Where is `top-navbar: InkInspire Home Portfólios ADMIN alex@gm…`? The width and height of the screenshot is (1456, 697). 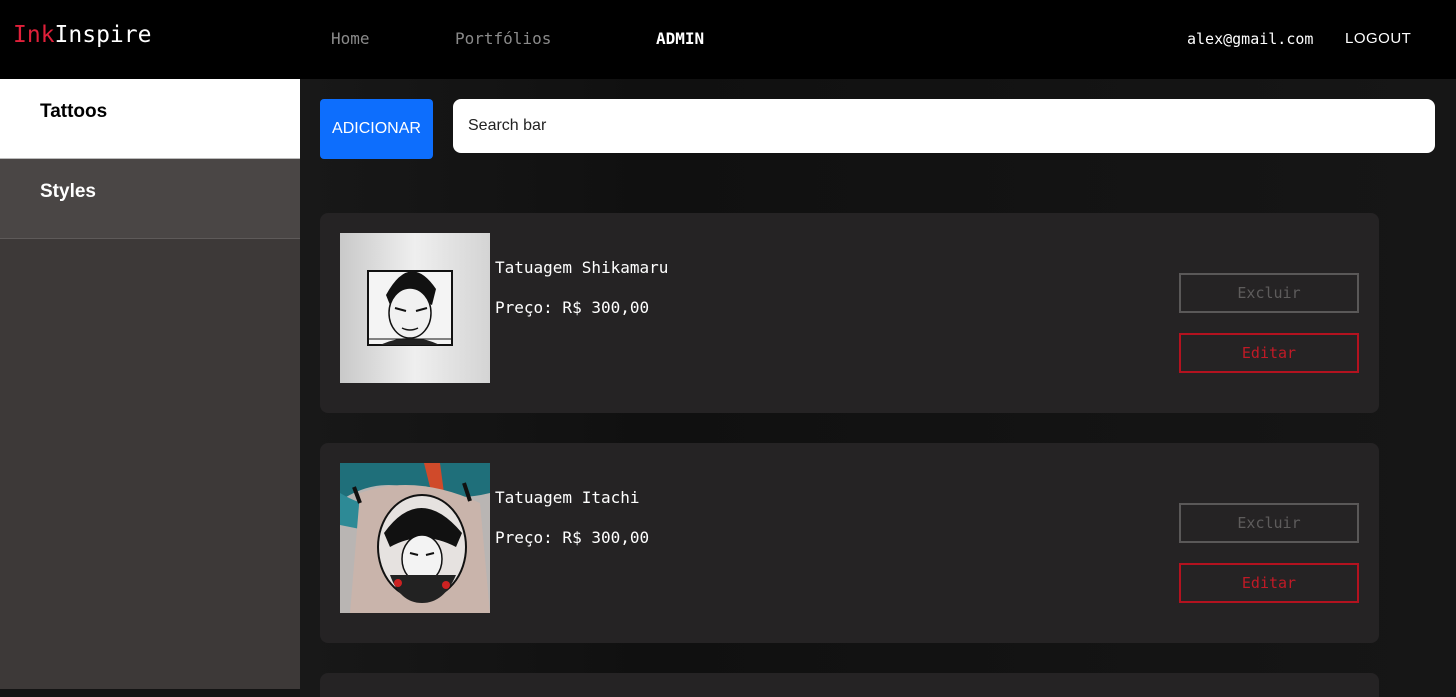
top-navbar: InkInspire Home Portfólios ADMIN alex@gm… is located at coordinates (728, 39).